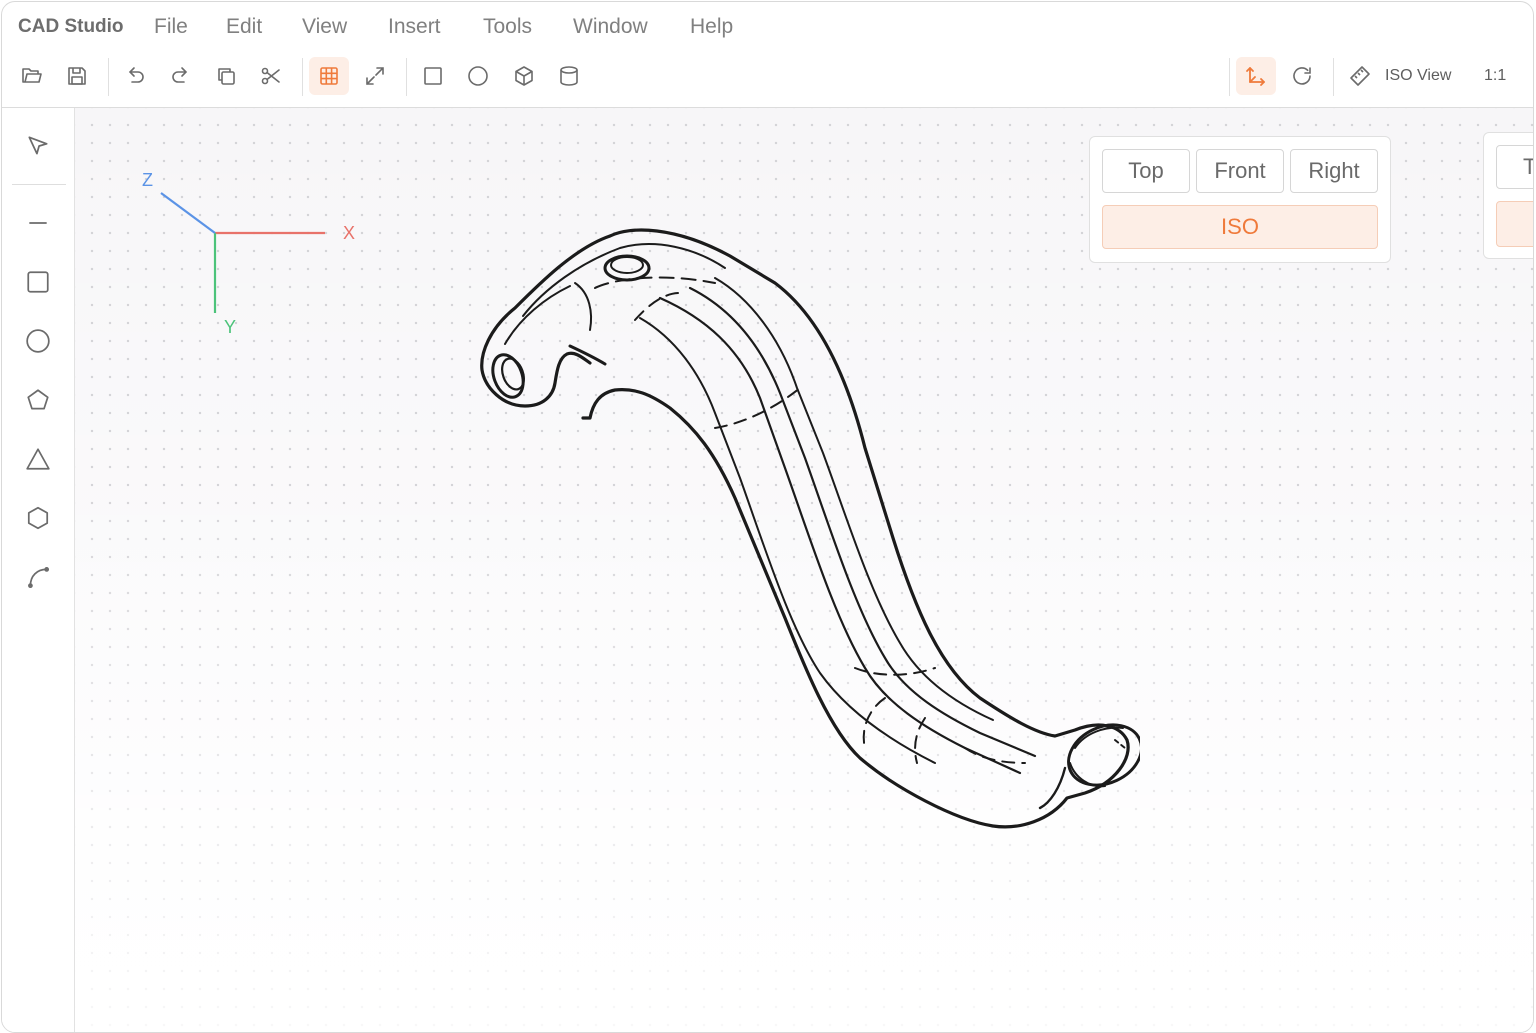 The height and width of the screenshot is (1033, 1536). Describe the element at coordinates (230, 327) in the screenshot. I see `y-axis-label: Y` at that location.